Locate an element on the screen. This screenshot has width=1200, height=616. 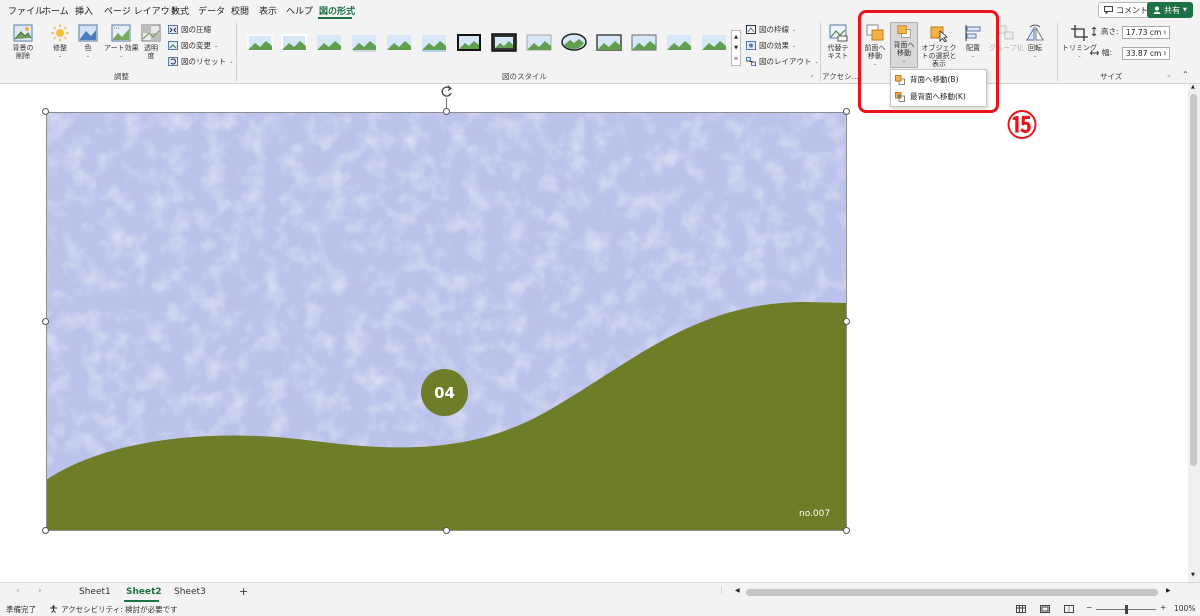
corrections-button: 修整 ⌄ is located at coordinates (60, 42).